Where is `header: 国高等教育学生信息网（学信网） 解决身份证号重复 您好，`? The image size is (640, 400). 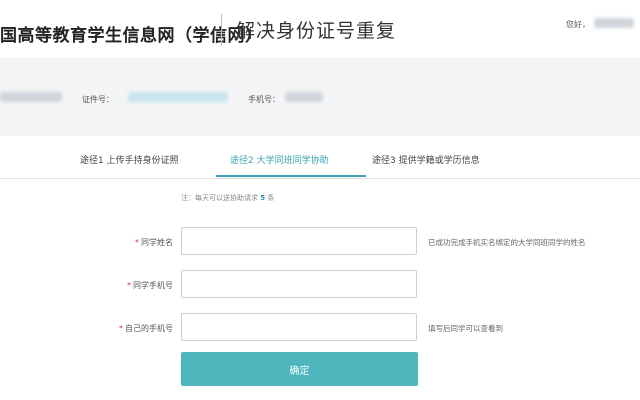
header: 国高等教育学生信息网（学信网） 解决身份证号重复 您好， is located at coordinates (320, 29).